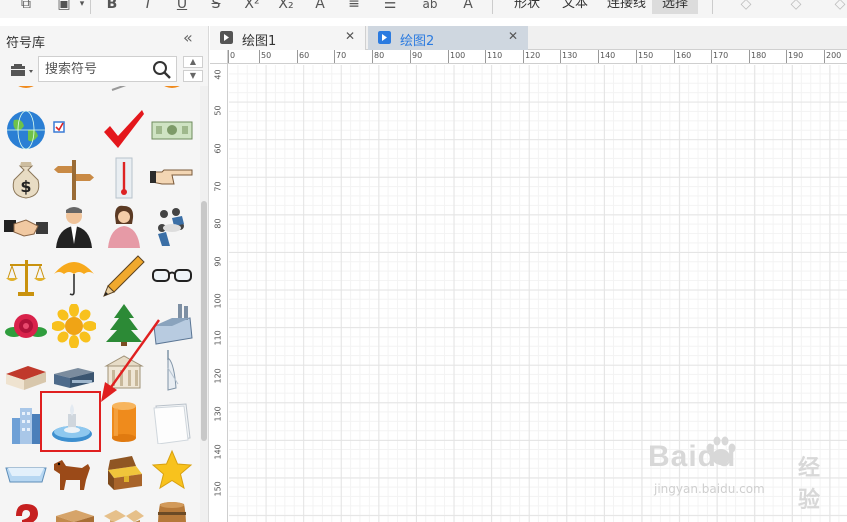  Describe the element at coordinates (148, 7) in the screenshot. I see `italic-icon: I` at that location.